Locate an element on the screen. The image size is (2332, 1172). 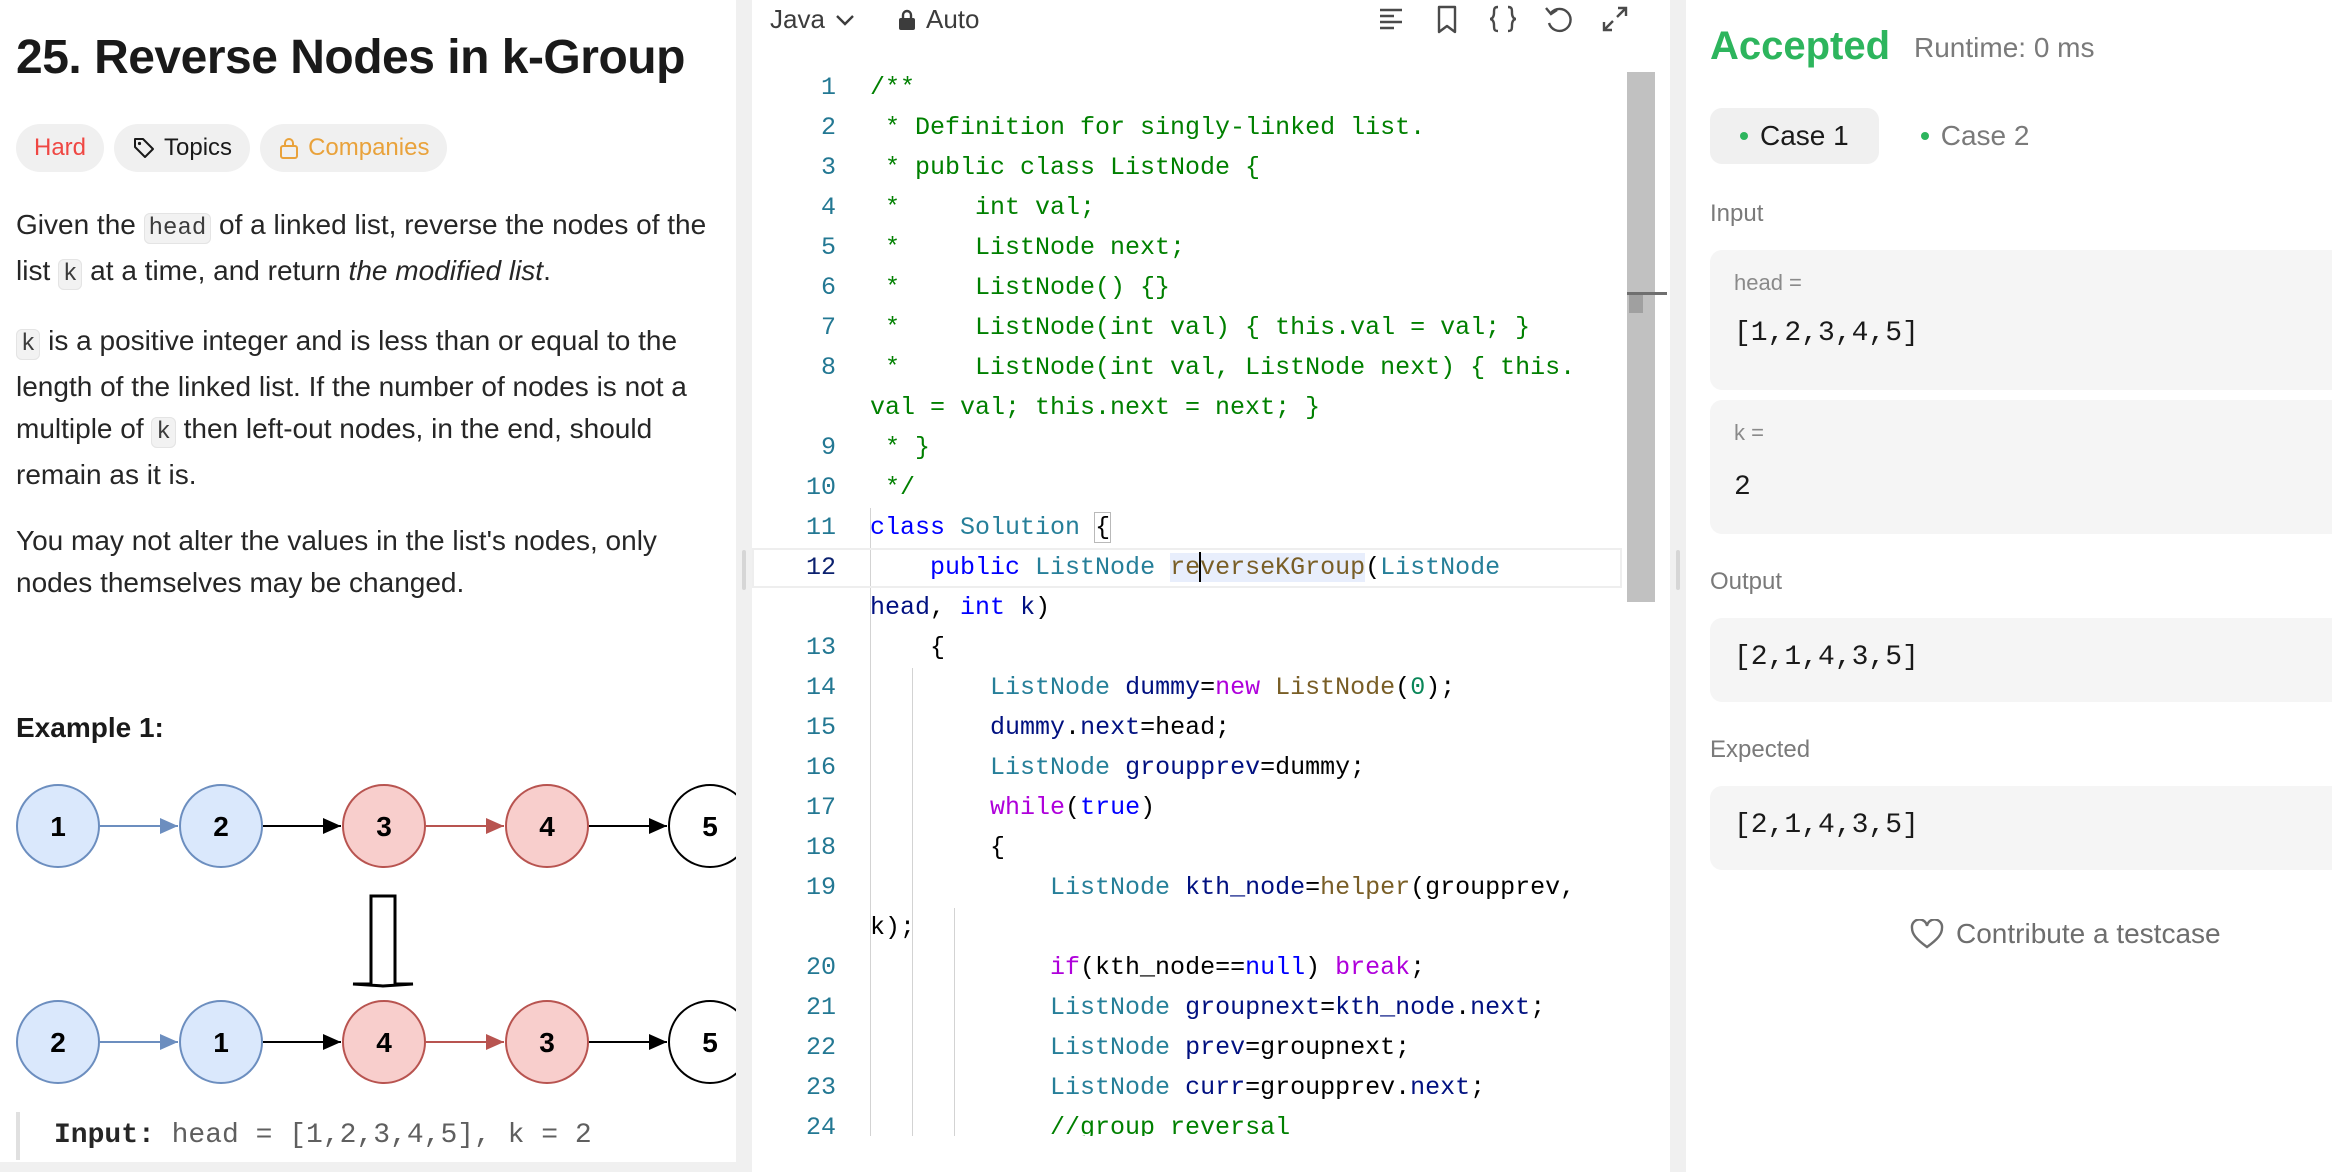
example-diagram: 1 2 3 4 5 2 1 4 3 5 is located at coordinates (376, 934).